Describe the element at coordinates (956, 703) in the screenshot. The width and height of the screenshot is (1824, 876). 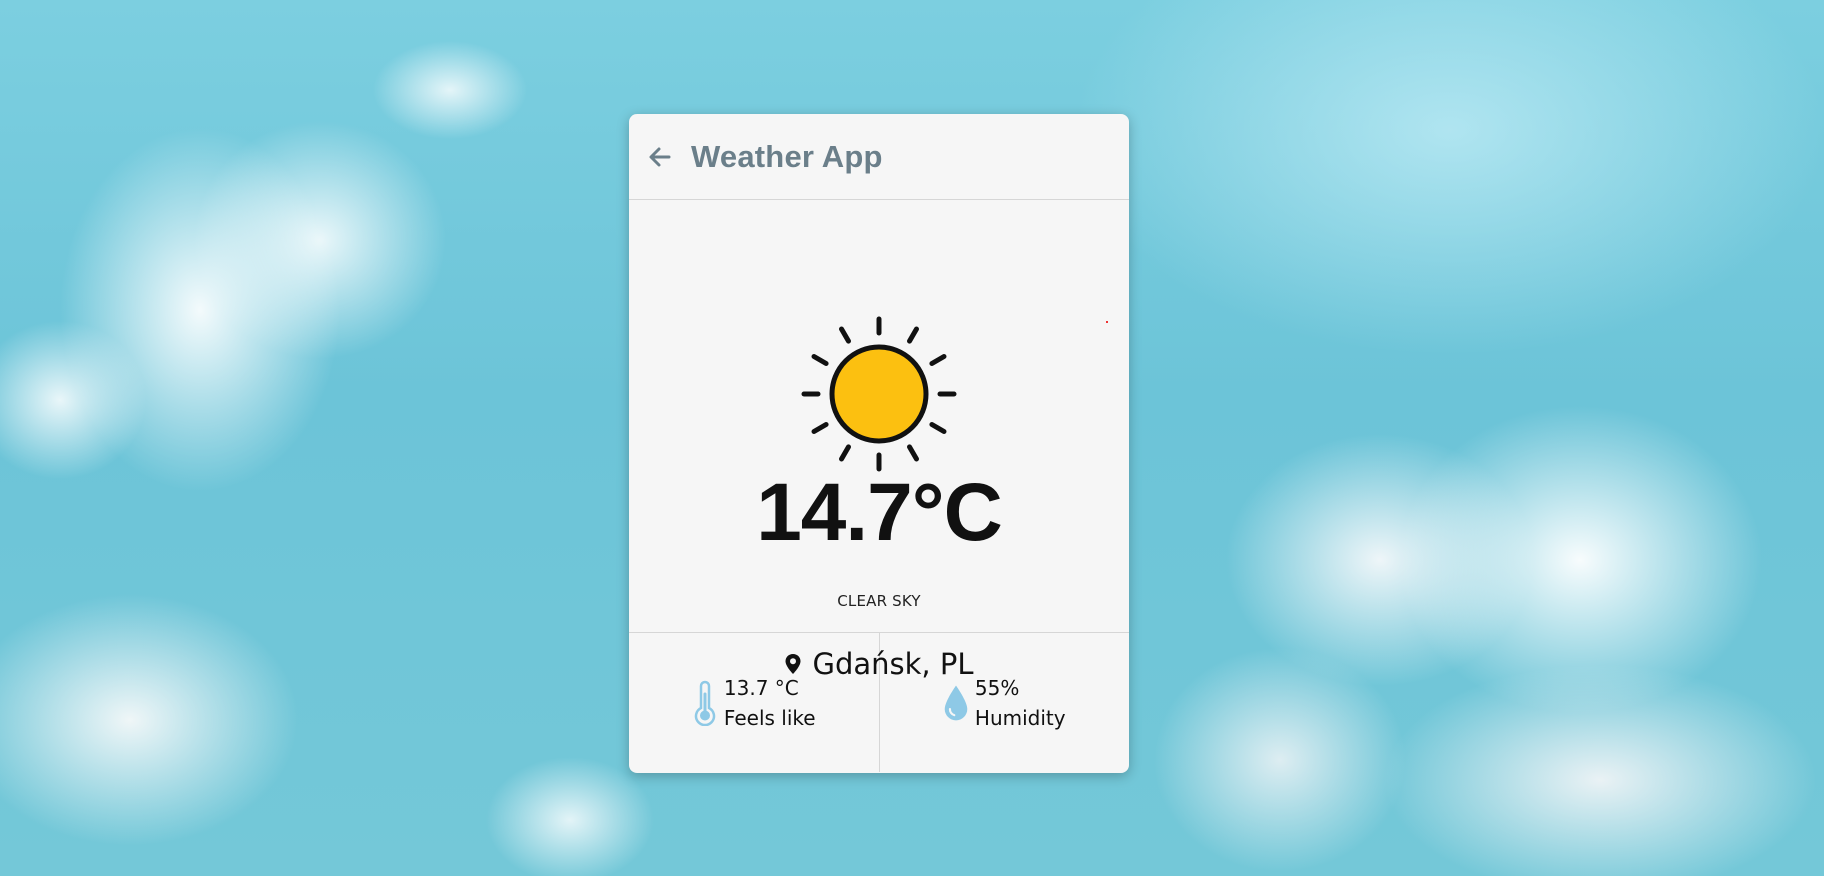
I see `water-drop-icon` at that location.